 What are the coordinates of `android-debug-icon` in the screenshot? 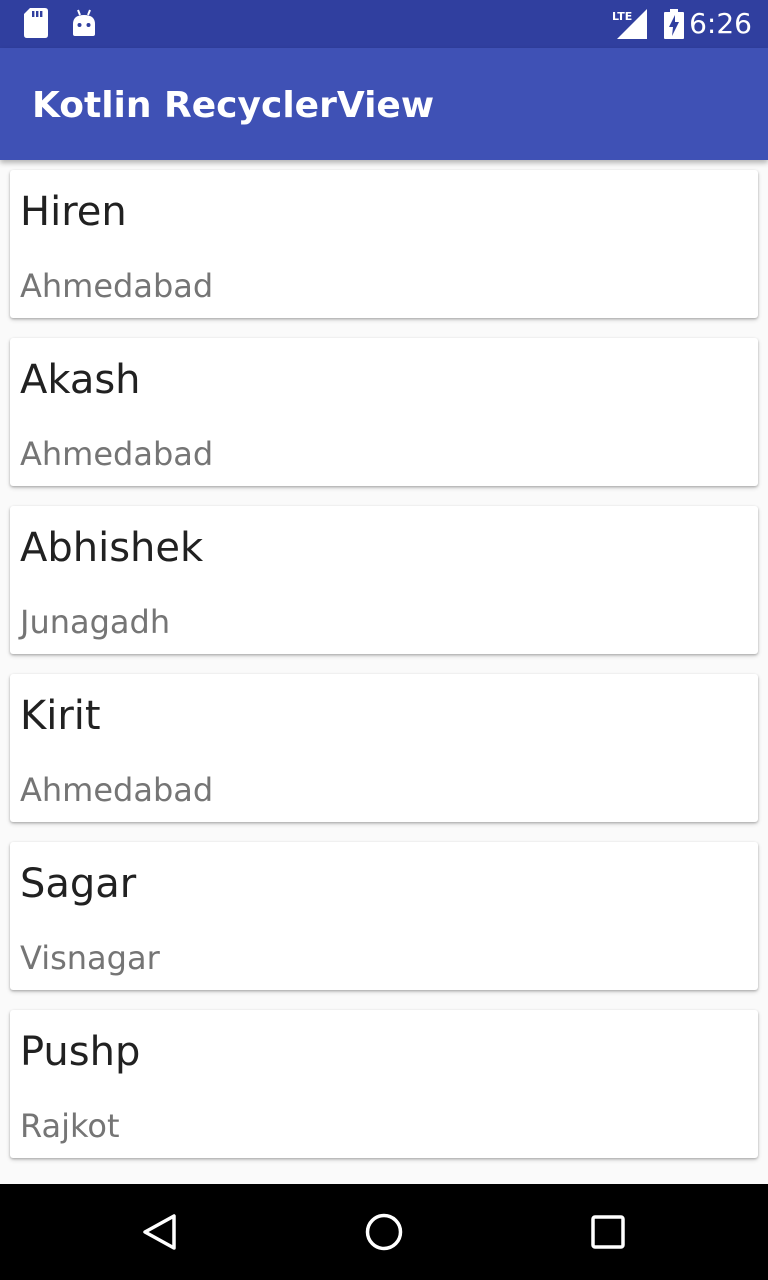 It's located at (84, 22).